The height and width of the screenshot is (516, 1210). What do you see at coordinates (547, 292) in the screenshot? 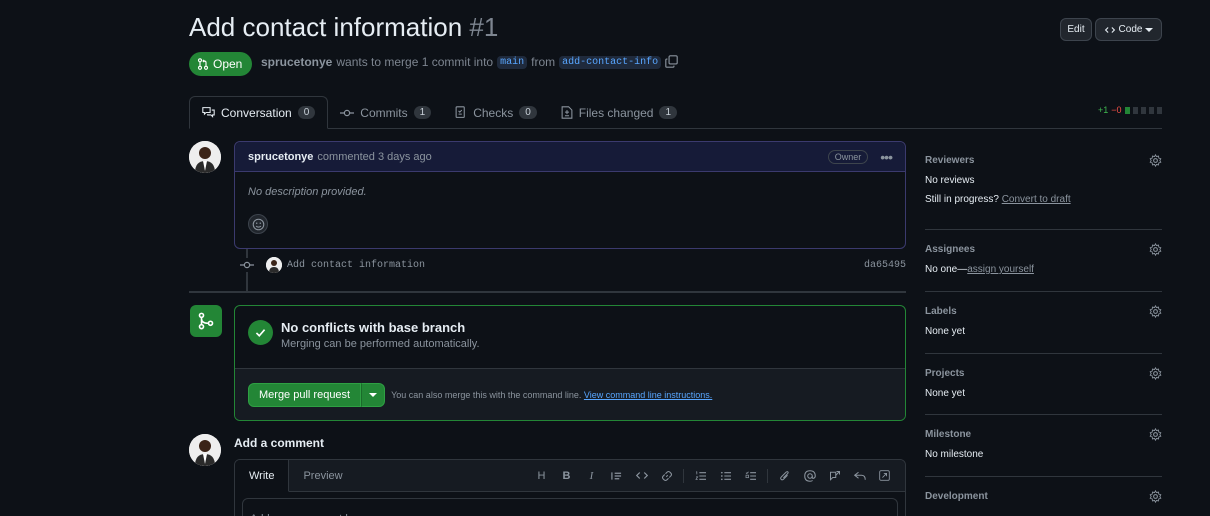
I see `timeline-divider` at bounding box center [547, 292].